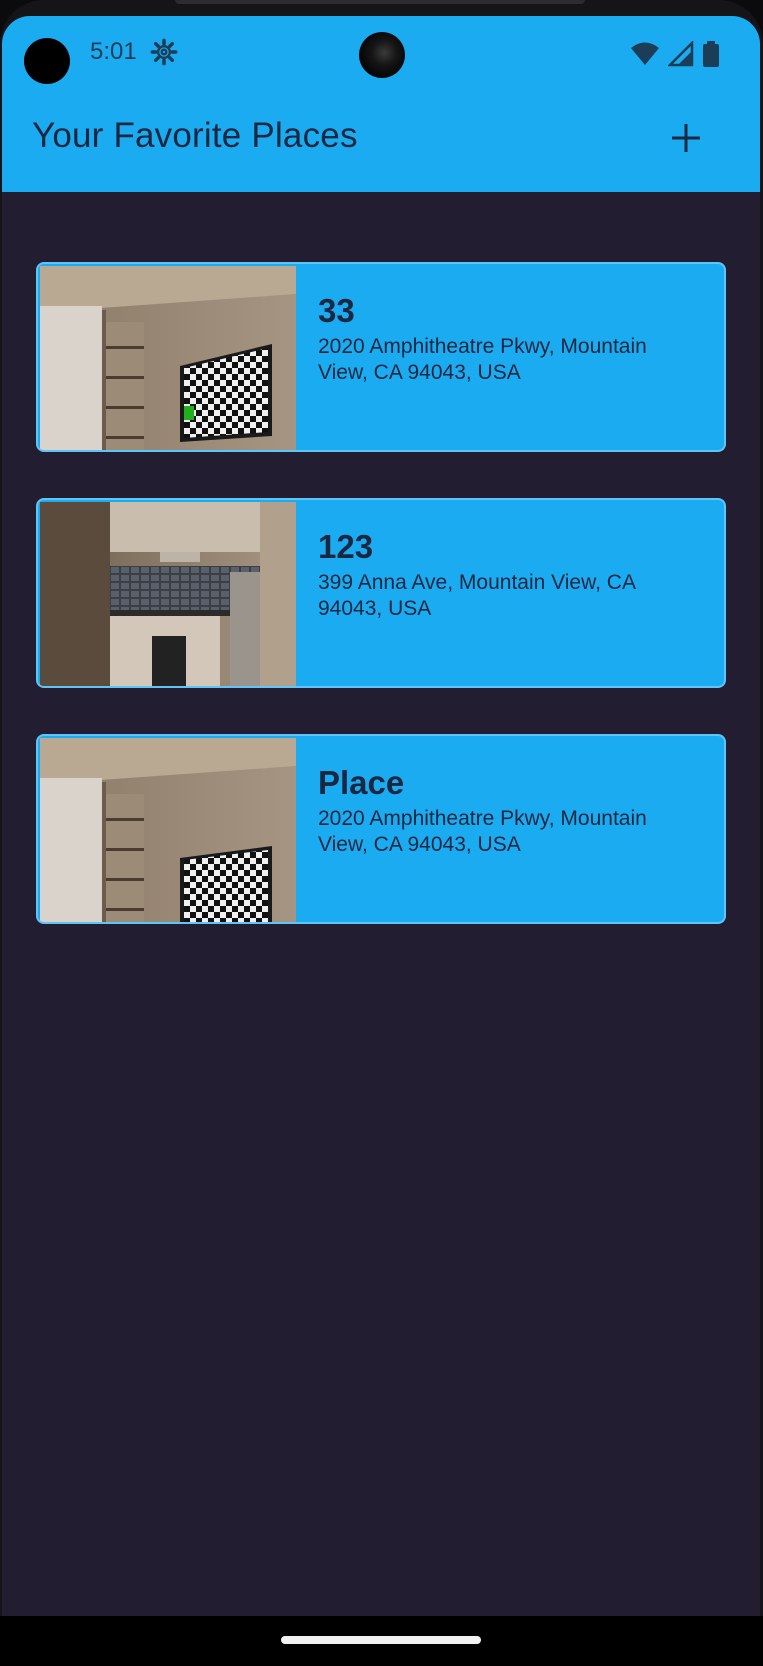 The image size is (763, 1666). I want to click on place-title: 33, so click(336, 310).